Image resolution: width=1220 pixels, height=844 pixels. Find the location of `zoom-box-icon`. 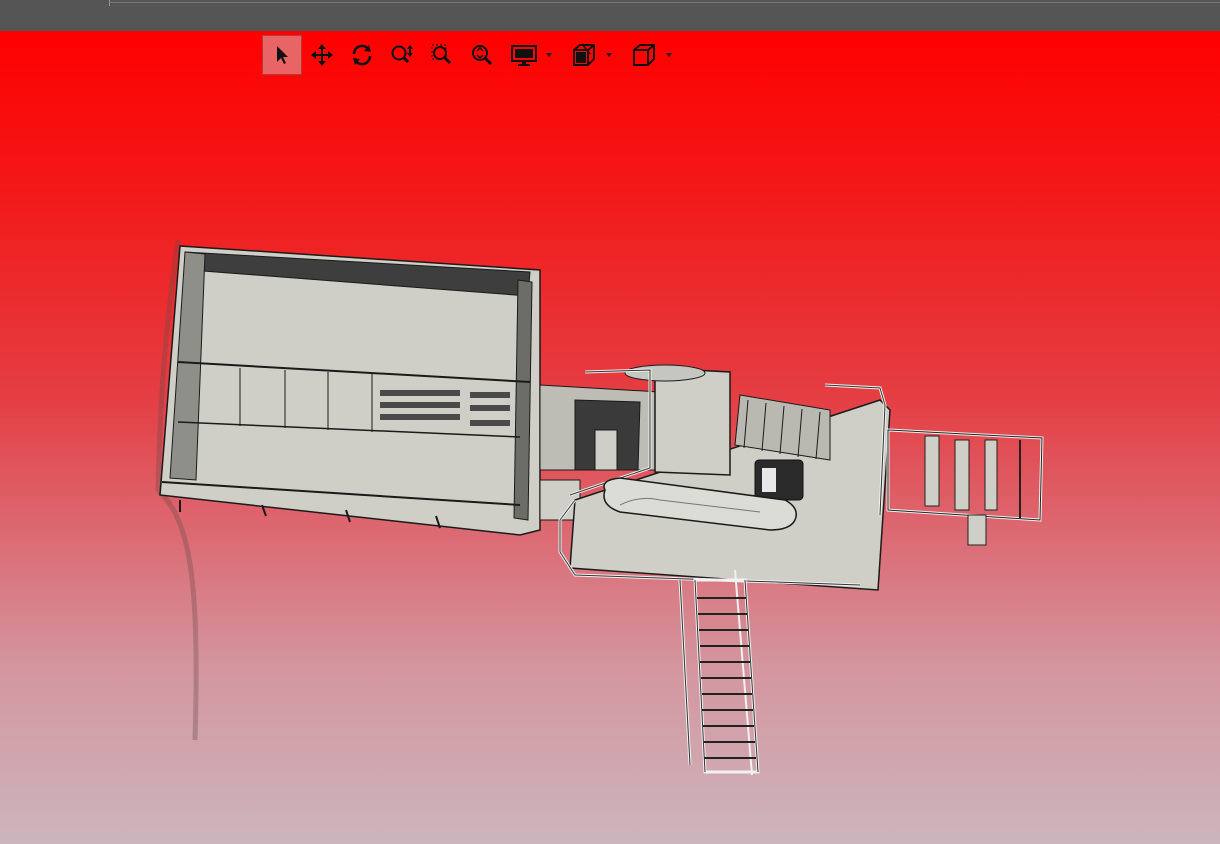

zoom-box-icon is located at coordinates (441, 54).